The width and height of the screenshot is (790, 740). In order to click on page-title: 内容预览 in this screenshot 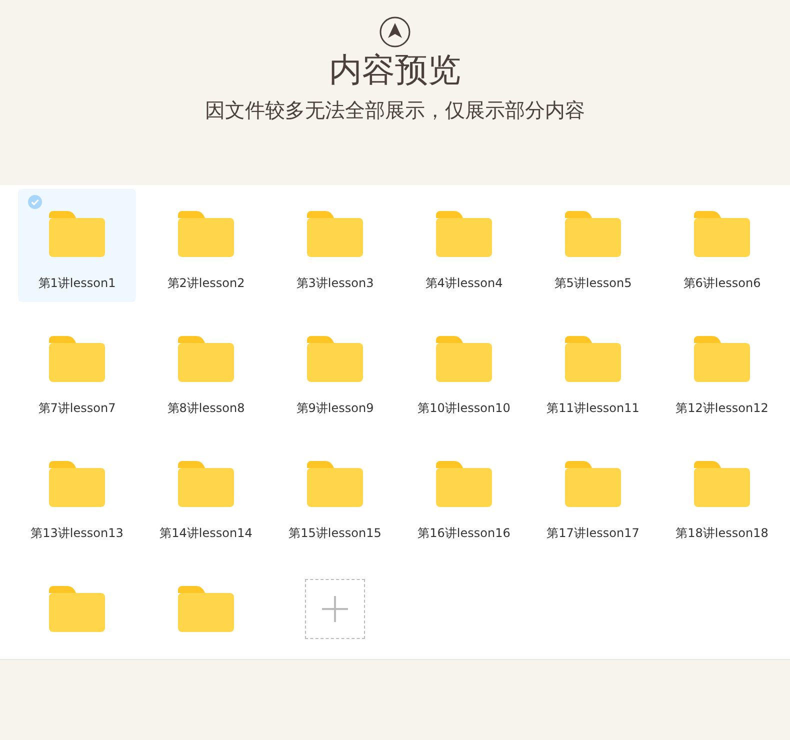, I will do `click(395, 70)`.